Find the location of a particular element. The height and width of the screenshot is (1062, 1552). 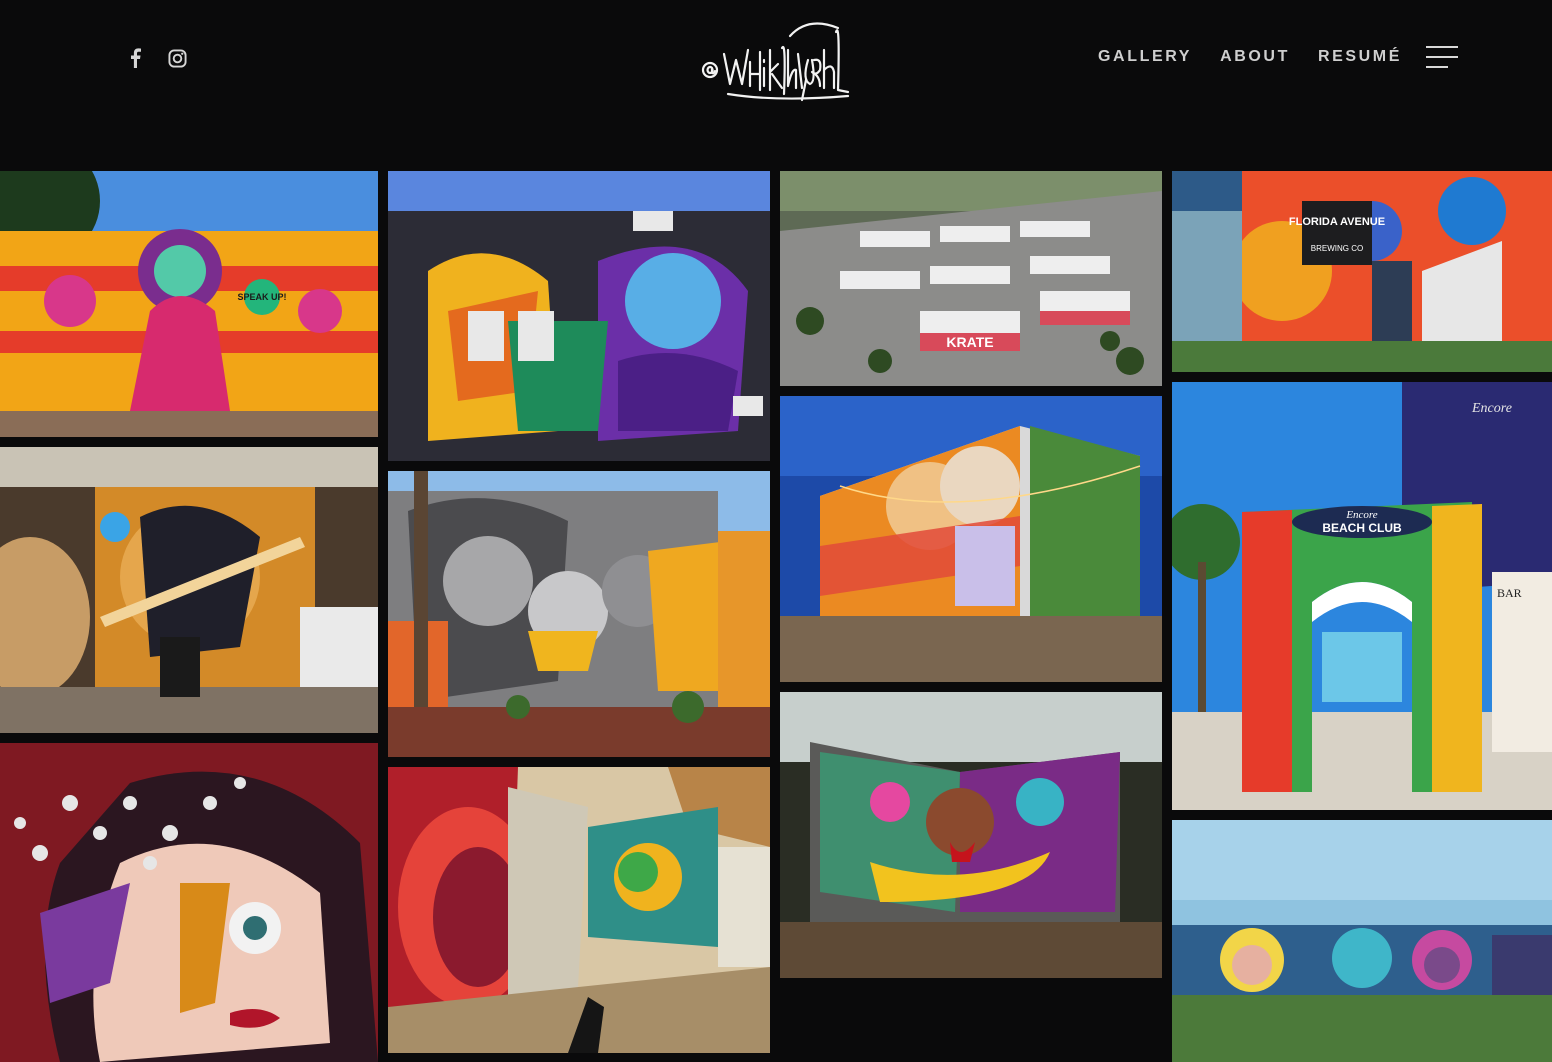

gallery-tile-interior-mural-progress is located at coordinates (579, 910).